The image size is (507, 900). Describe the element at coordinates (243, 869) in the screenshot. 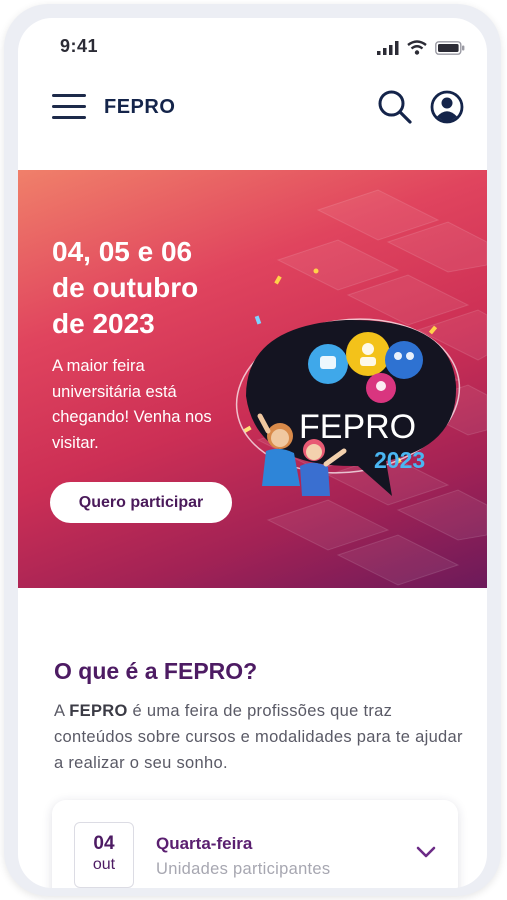

I see `schedule-subtitle: Unidades participantes` at that location.